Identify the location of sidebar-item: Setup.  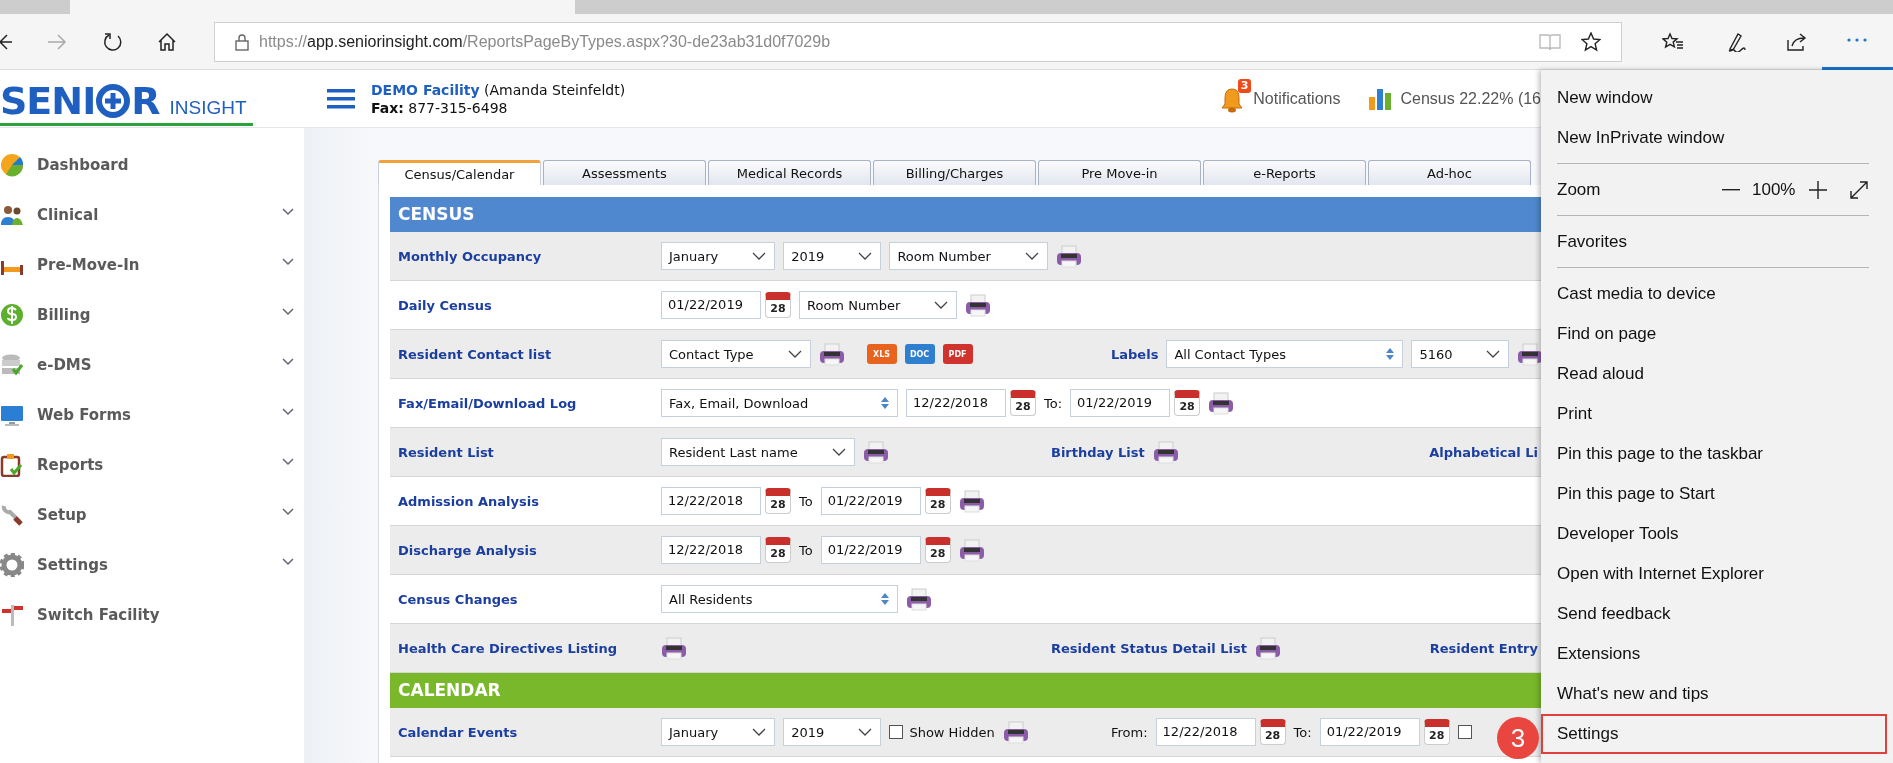
(152, 515).